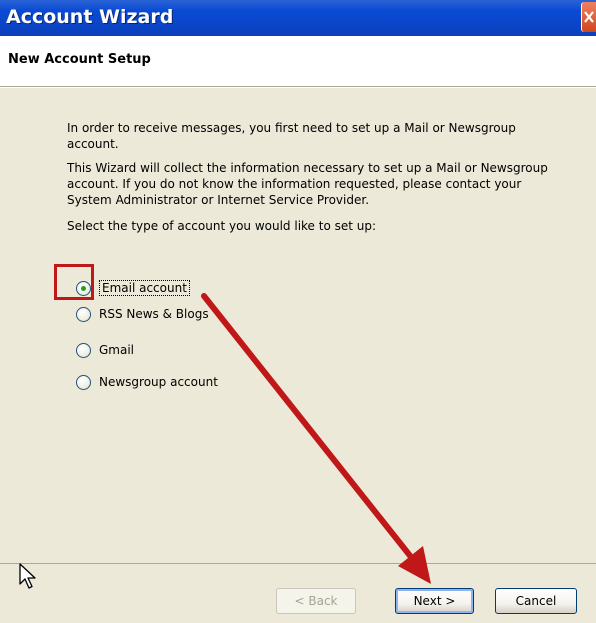 The width and height of the screenshot is (596, 623). Describe the element at coordinates (28, 578) in the screenshot. I see `mouse-cursor-icon` at that location.